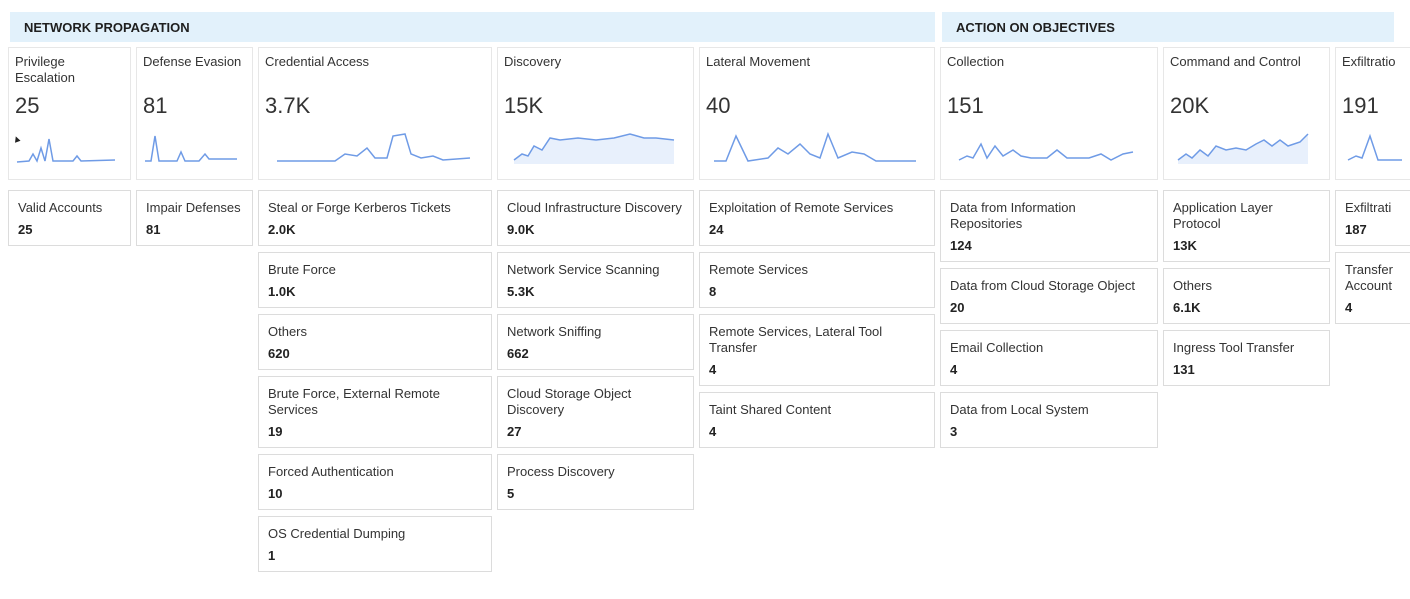 Image resolution: width=1410 pixels, height=599 pixels. I want to click on tactic-card-discovery: Discovery 15K, so click(595, 113).